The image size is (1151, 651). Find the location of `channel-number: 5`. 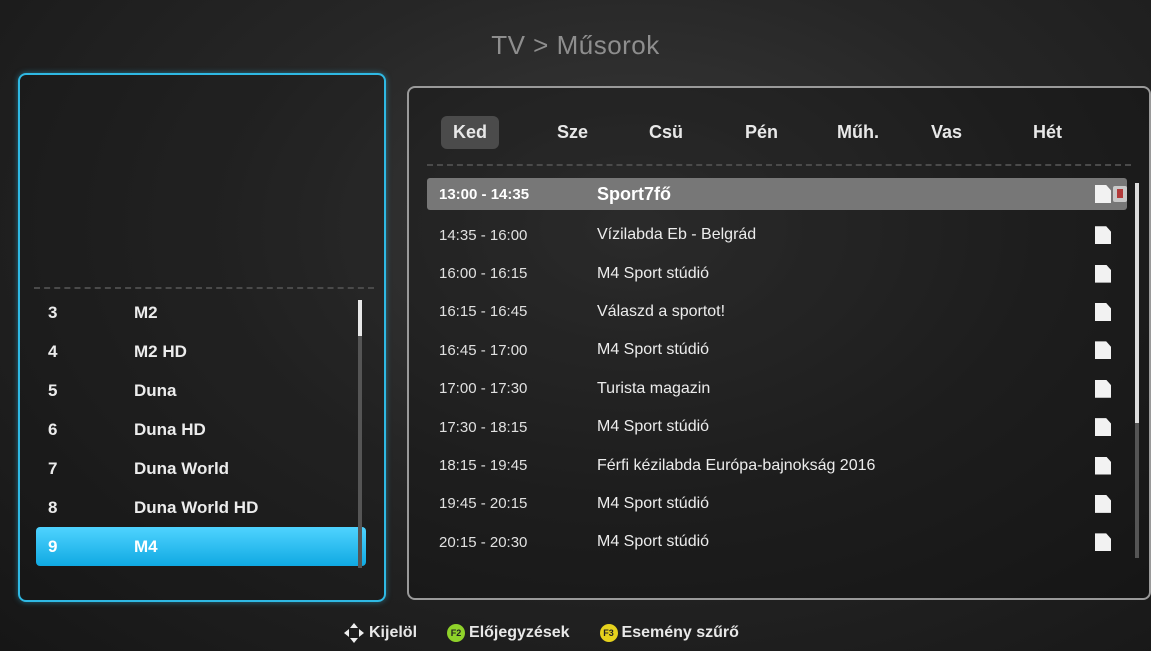

channel-number: 5 is located at coordinates (53, 390).